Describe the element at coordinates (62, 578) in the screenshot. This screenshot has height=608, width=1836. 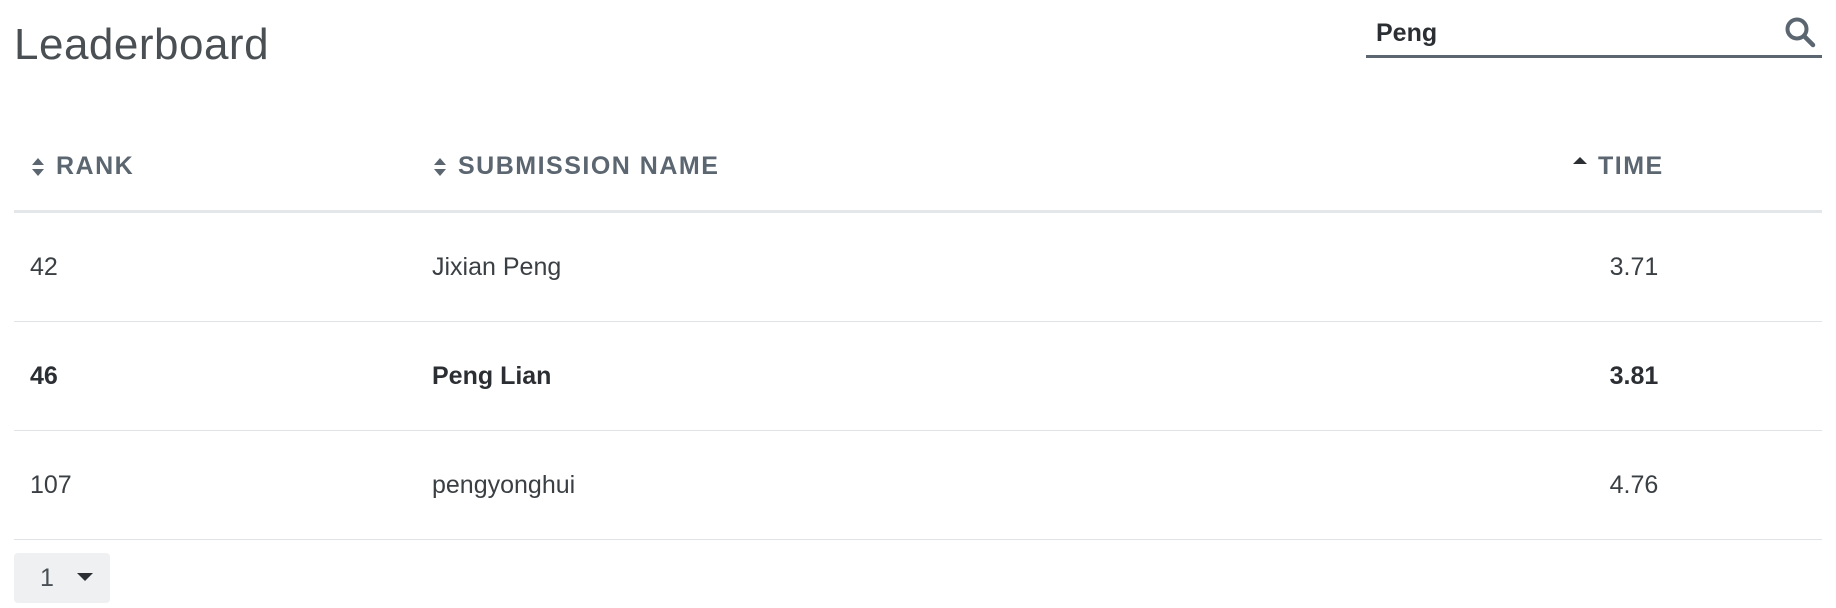
I see `page-select: 1` at that location.